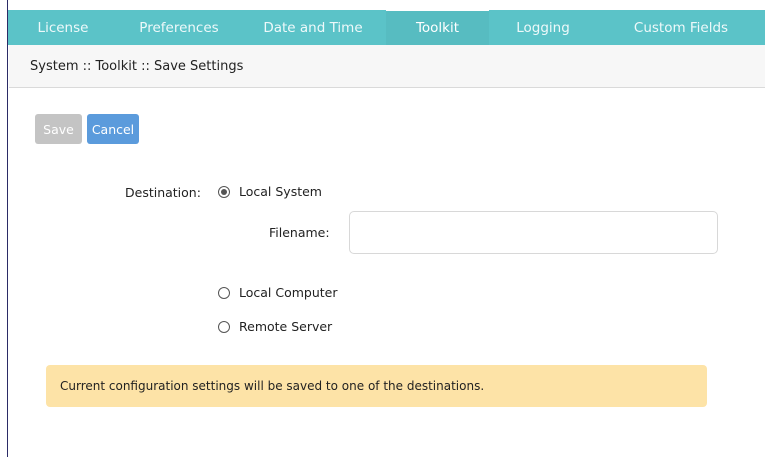 The height and width of the screenshot is (457, 765). Describe the element at coordinates (163, 192) in the screenshot. I see `destination-label: Destination:` at that location.